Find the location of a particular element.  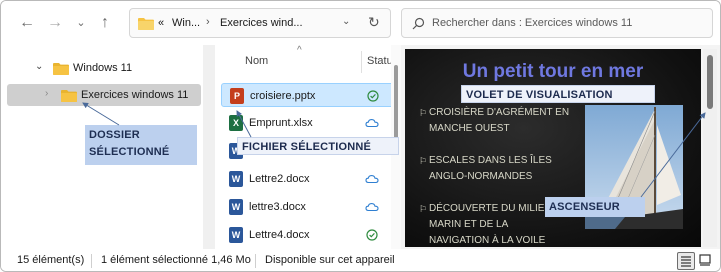

nav-item-label: Exercices windows 11 is located at coordinates (135, 95).